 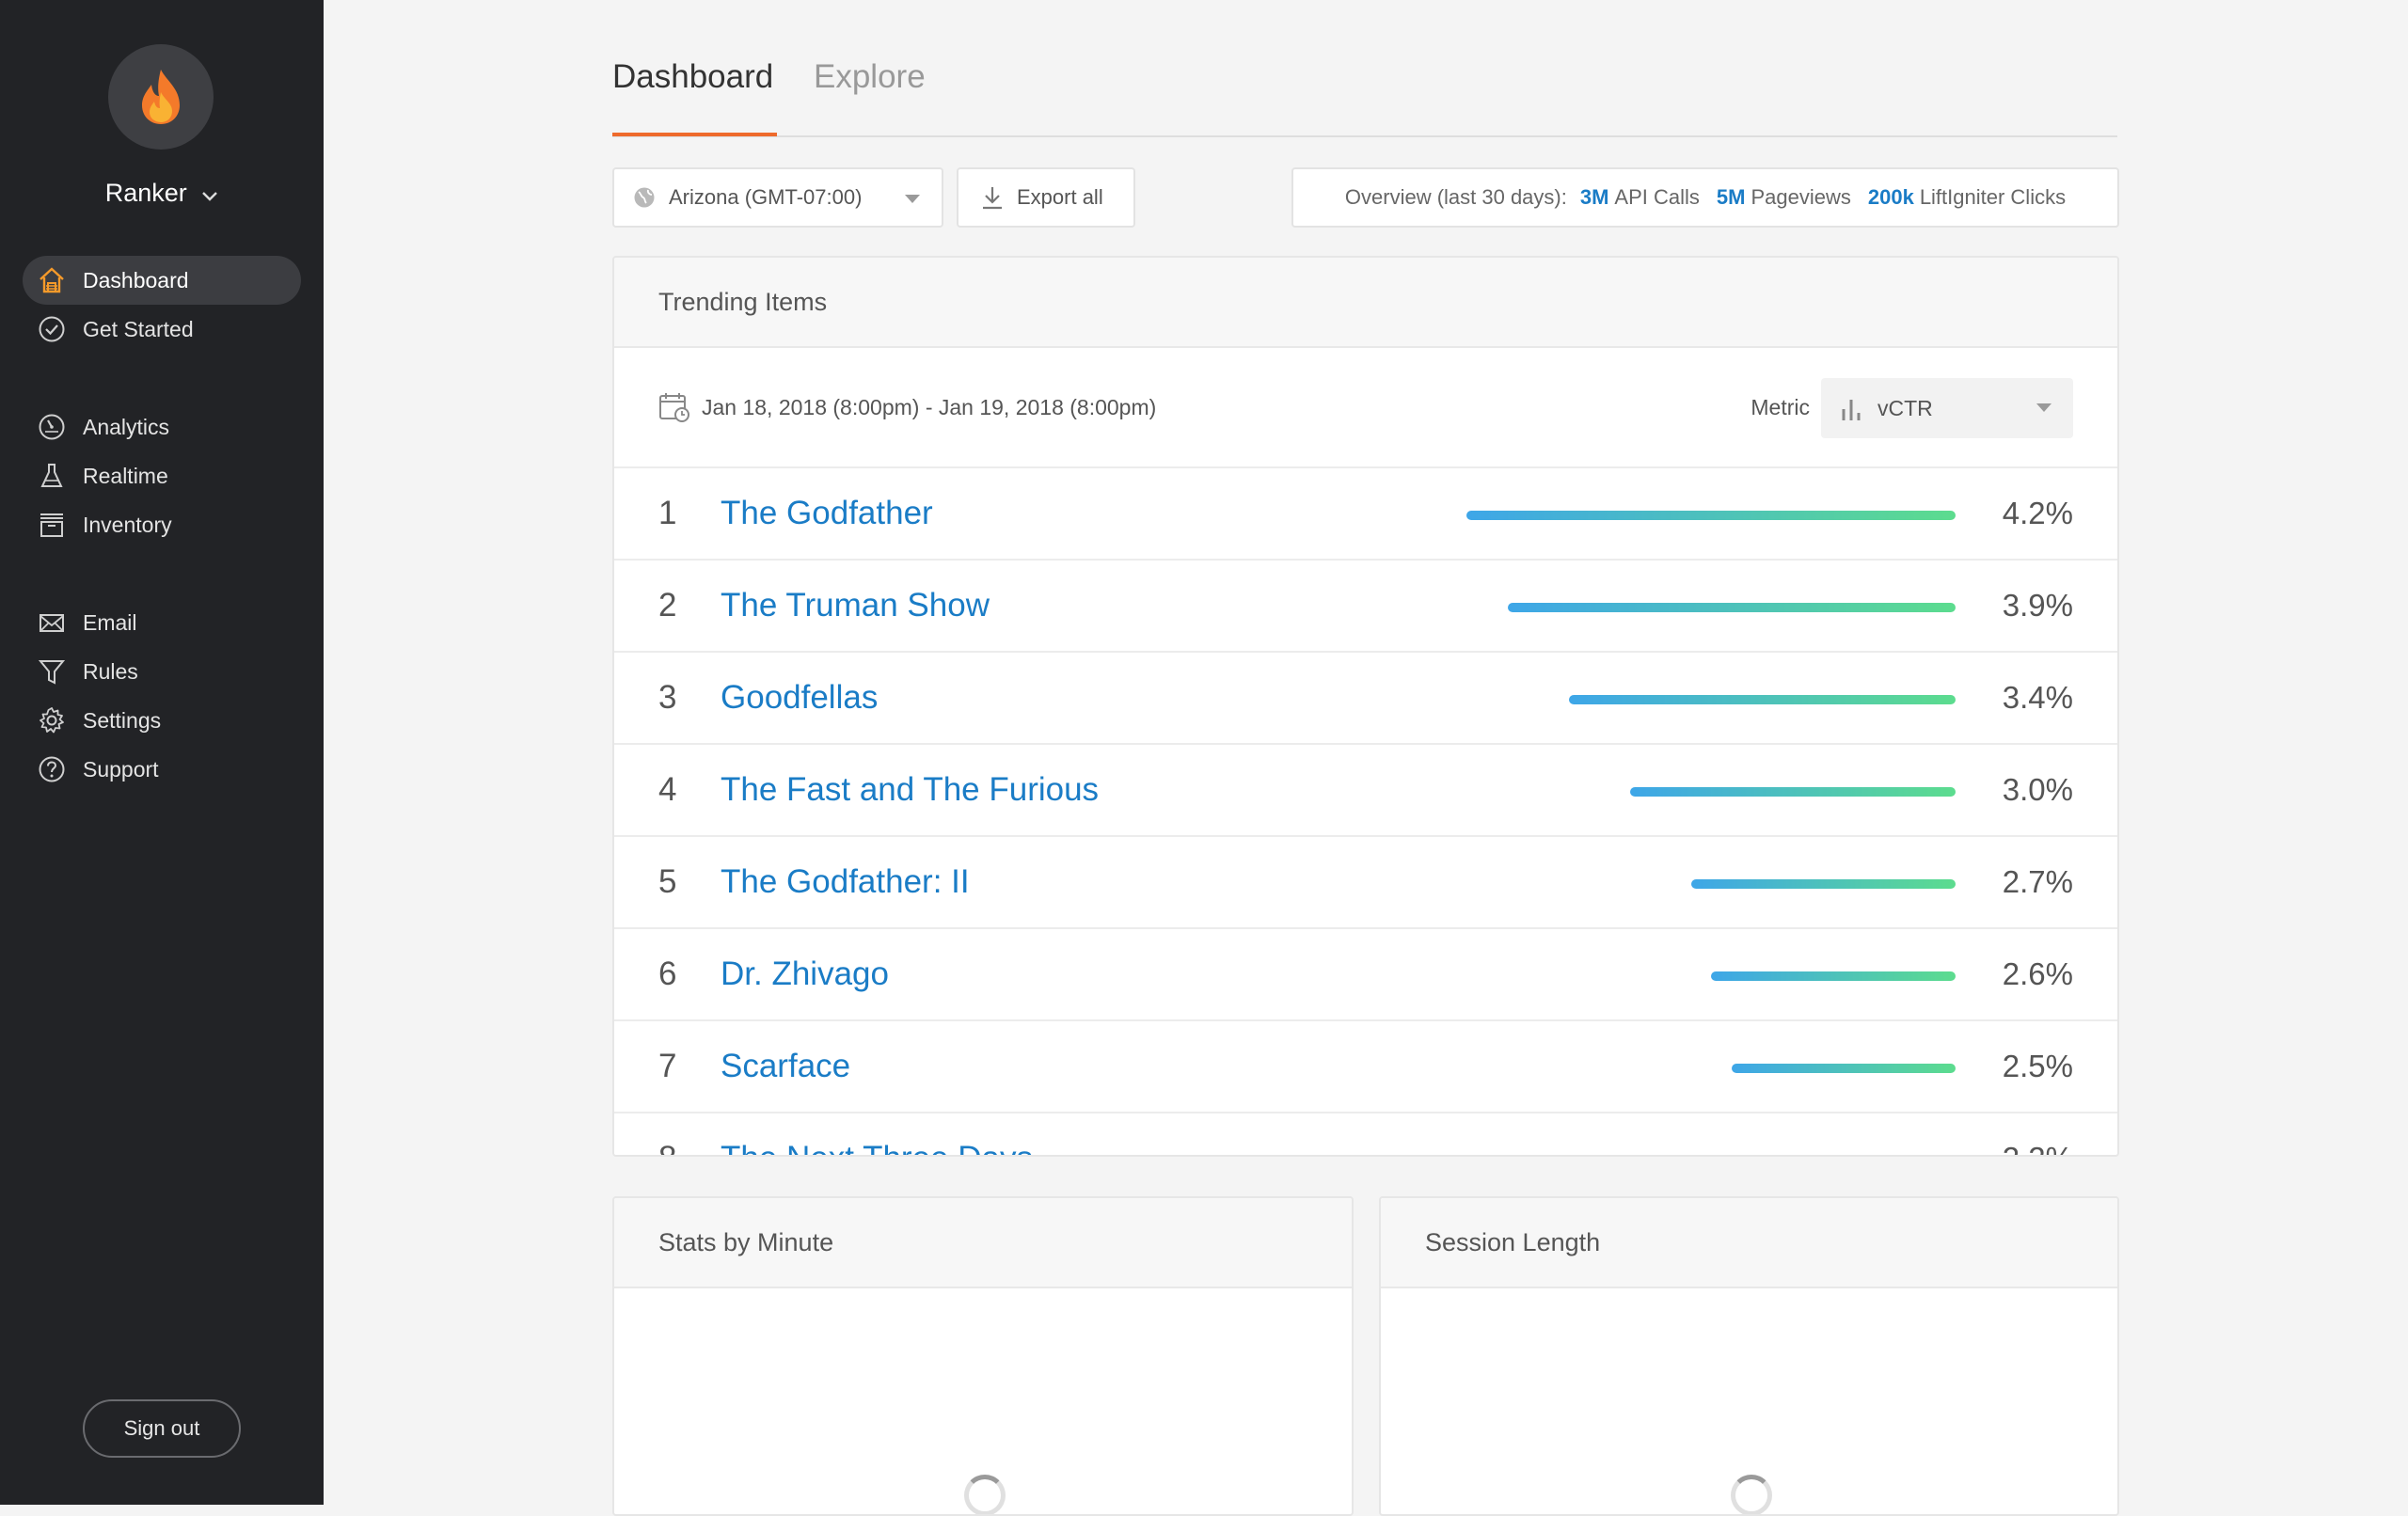 I want to click on trending-rank: 5, so click(x=668, y=881).